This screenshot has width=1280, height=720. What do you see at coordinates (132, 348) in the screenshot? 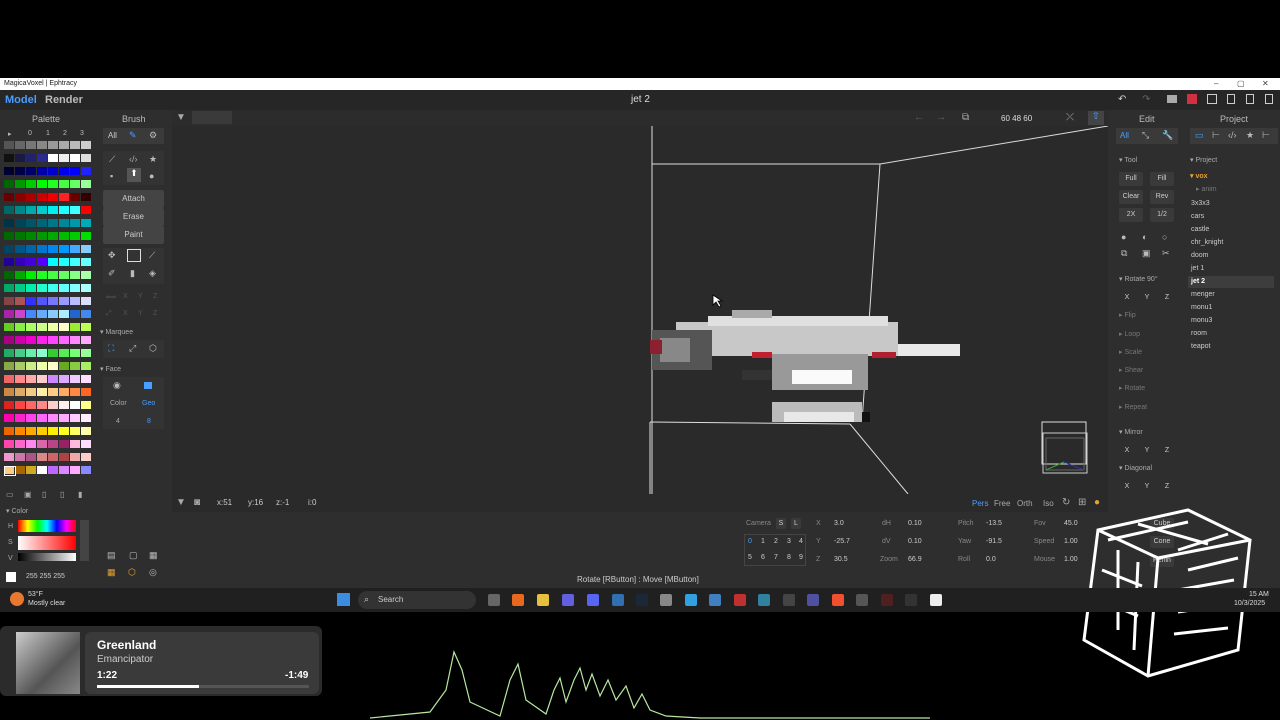
I see `marquee-diag-icon: ⤢` at bounding box center [132, 348].